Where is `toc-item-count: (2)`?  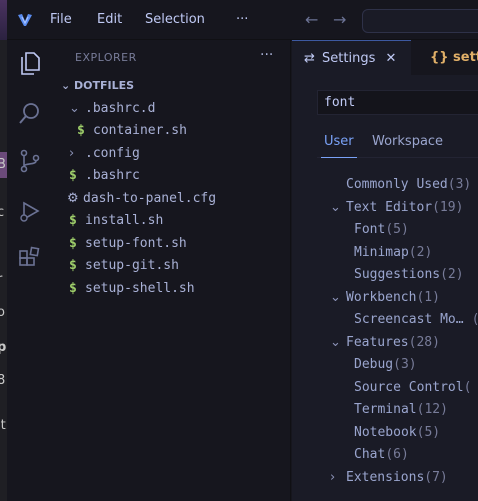
toc-item-count: (2) is located at coordinates (452, 274).